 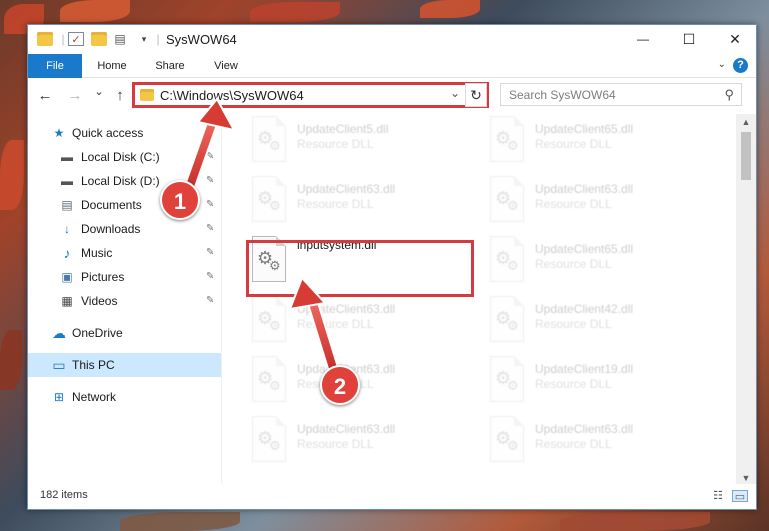 I want to click on music-icon: ♪, so click(x=67, y=253).